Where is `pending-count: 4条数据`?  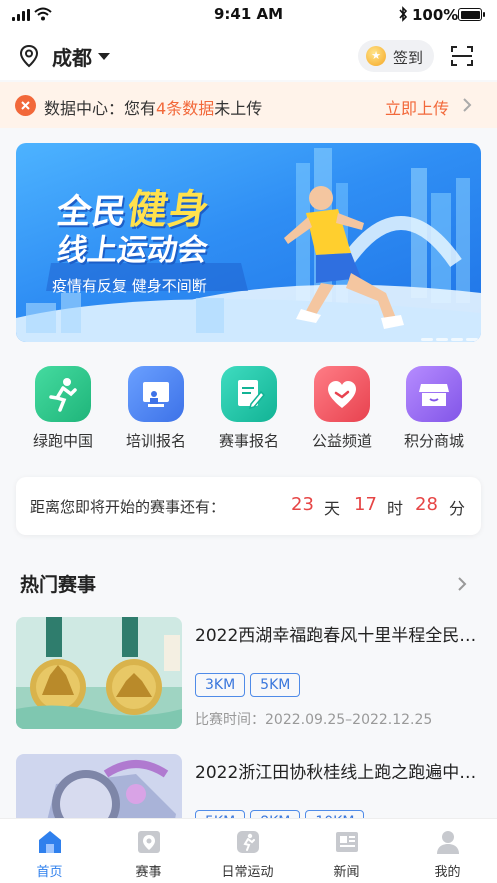
pending-count: 4条数据 is located at coordinates (185, 108).